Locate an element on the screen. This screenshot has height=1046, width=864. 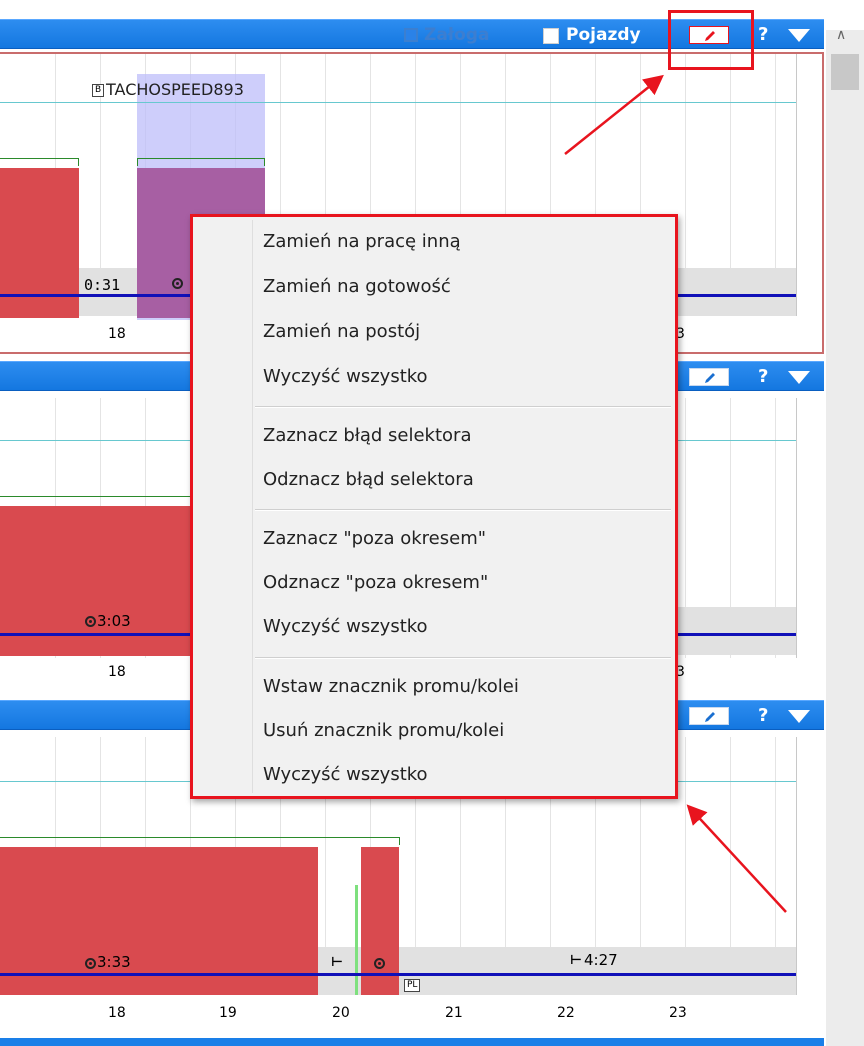
menu-item-replace-rest: Zamień na postój is located at coordinates (341, 331).